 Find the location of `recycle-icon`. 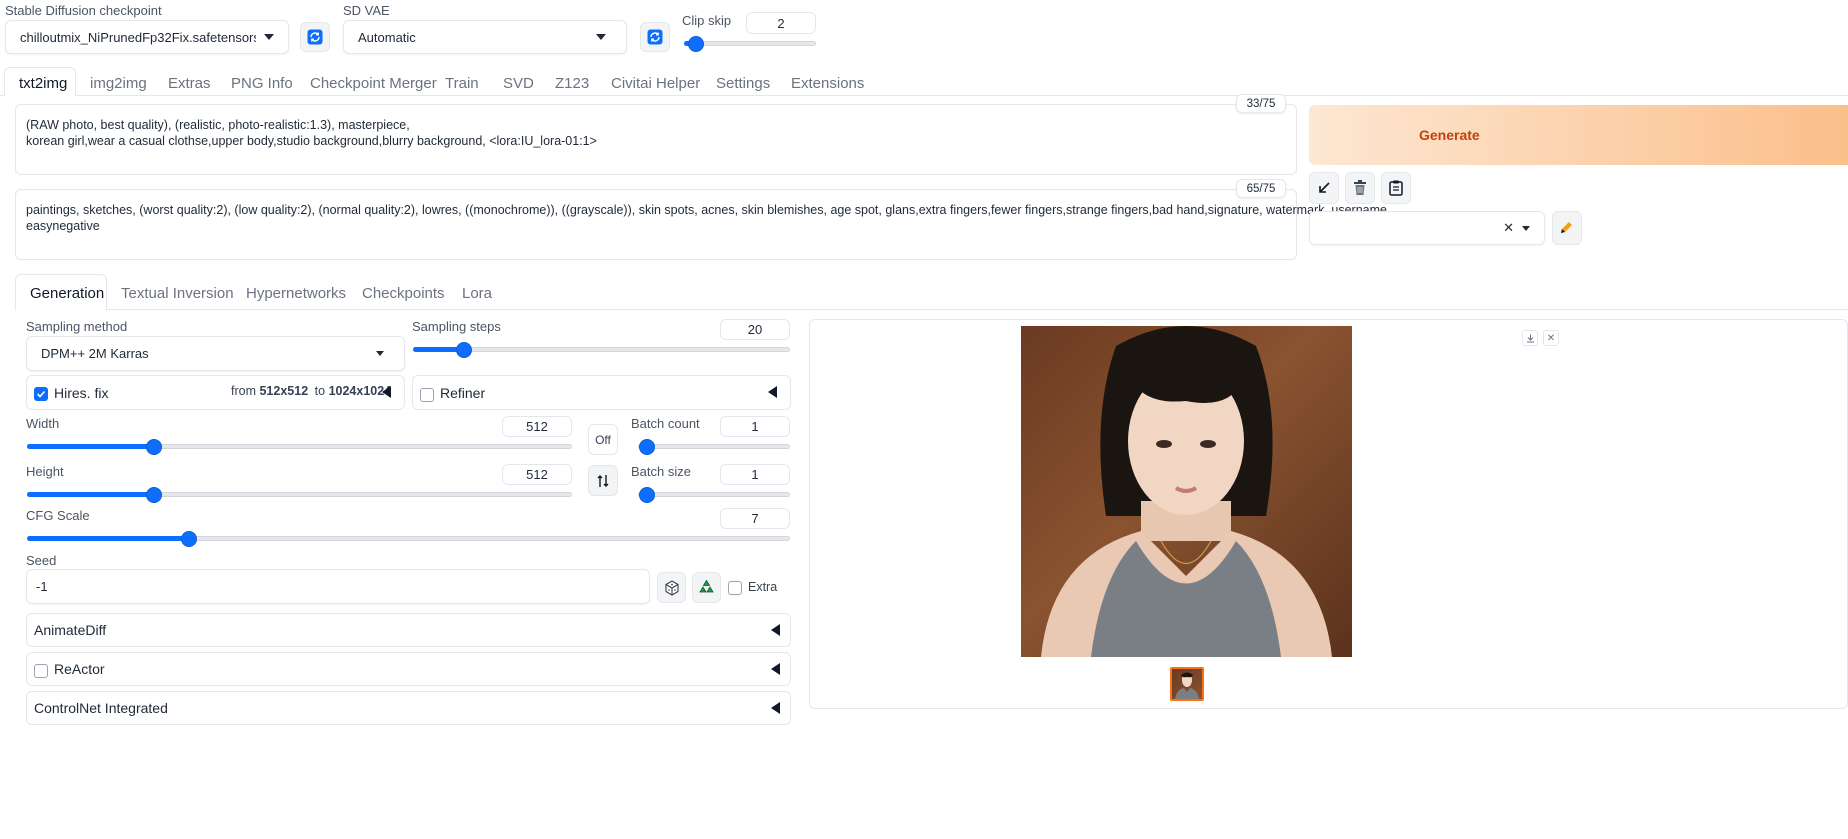

recycle-icon is located at coordinates (706, 586).